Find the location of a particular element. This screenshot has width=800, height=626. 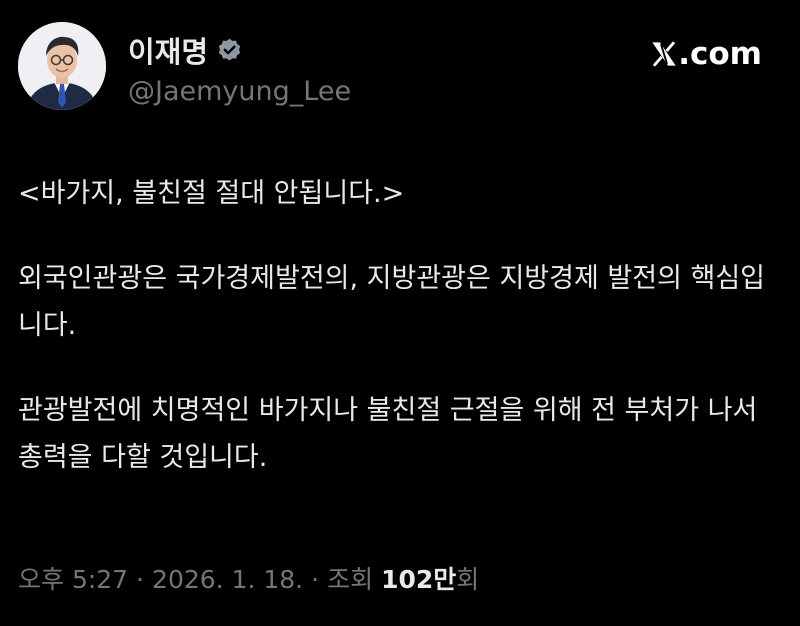

author-handle: @Jaemyung_Lee is located at coordinates (338, 91).